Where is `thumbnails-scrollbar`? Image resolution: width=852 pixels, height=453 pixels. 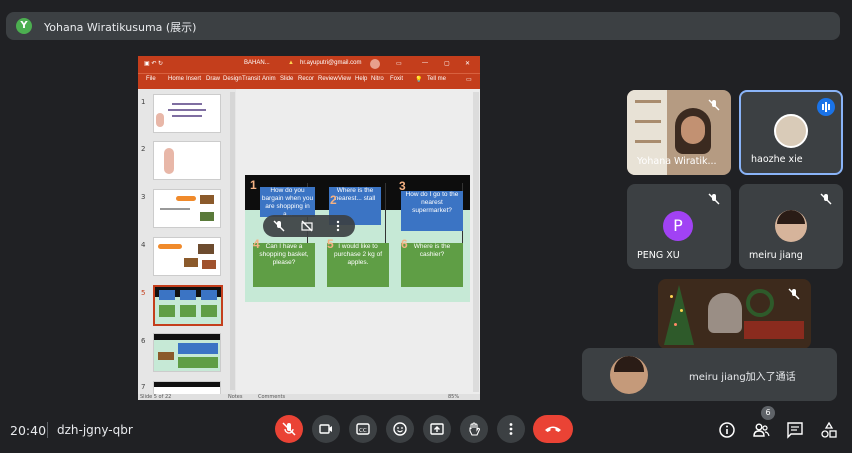 thumbnails-scrollbar is located at coordinates (232, 241).